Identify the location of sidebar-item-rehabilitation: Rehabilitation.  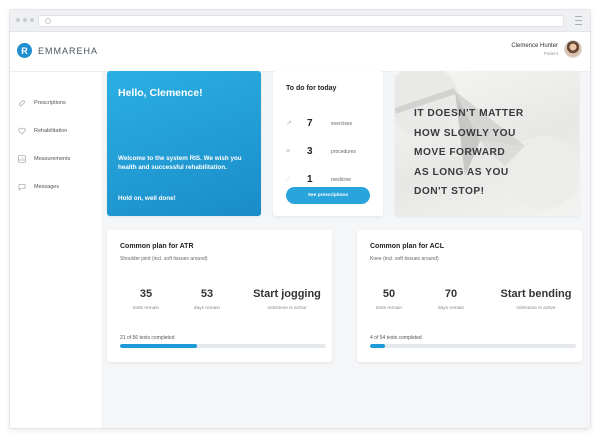
(42, 131).